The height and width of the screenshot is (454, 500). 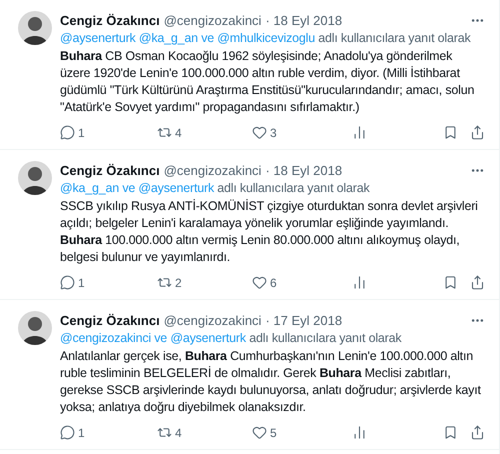 I want to click on like-button: 3, so click(x=302, y=132).